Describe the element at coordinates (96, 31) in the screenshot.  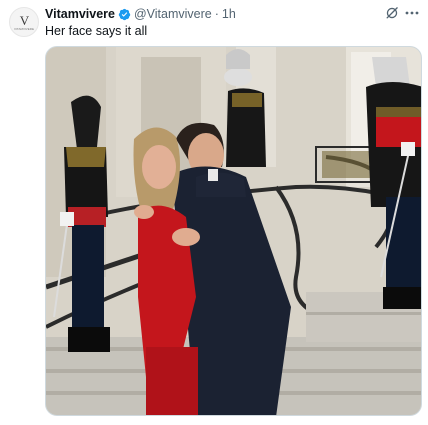
I see `tweet-text: Her face says it all` at that location.